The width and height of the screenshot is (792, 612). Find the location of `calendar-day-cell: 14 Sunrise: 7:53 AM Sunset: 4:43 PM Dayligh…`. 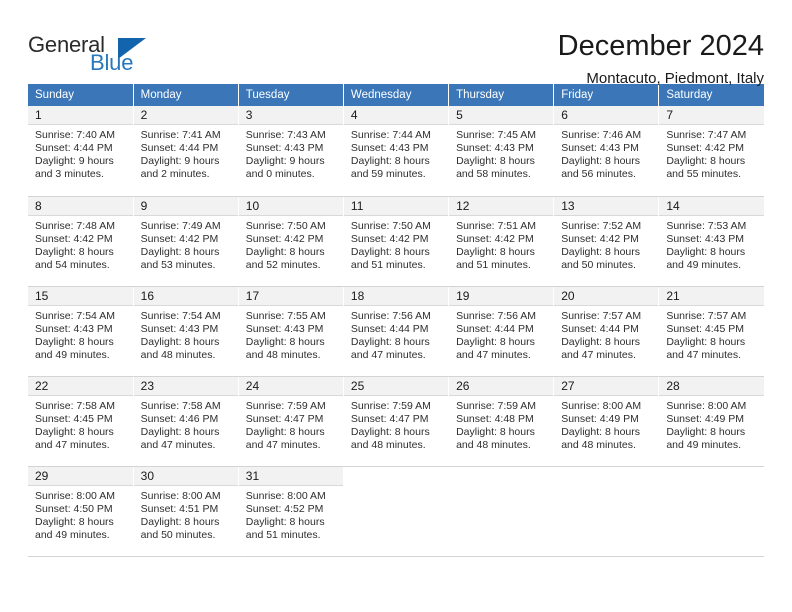

calendar-day-cell: 14 Sunrise: 7:53 AM Sunset: 4:43 PM Dayligh… is located at coordinates (711, 241).